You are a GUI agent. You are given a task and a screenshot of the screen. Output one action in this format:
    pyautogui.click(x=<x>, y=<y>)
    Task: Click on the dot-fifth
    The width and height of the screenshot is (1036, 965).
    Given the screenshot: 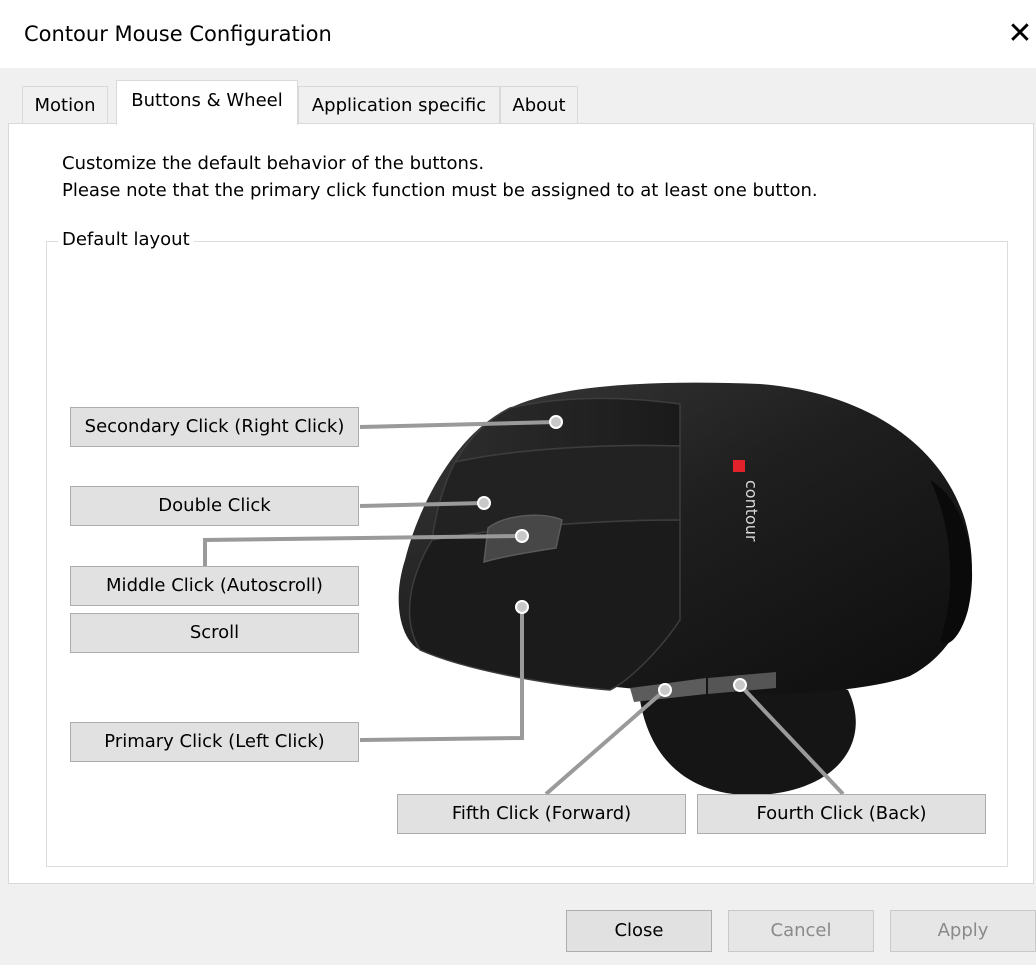 What is the action you would take?
    pyautogui.click(x=665, y=690)
    